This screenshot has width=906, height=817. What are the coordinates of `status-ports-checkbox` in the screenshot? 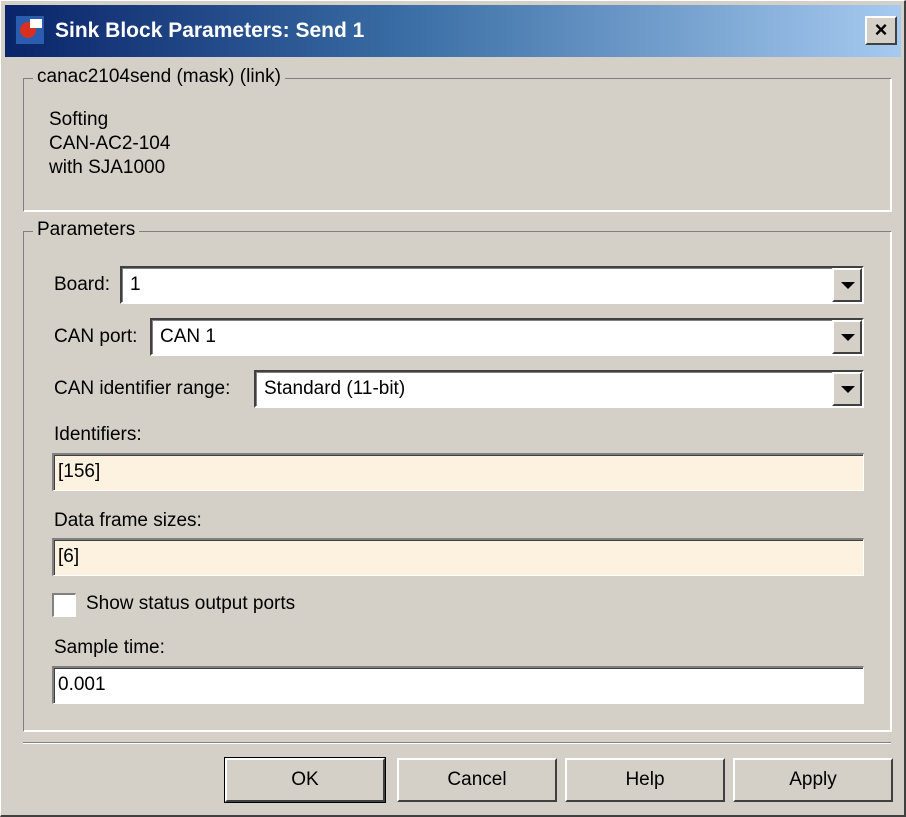 It's located at (64, 605).